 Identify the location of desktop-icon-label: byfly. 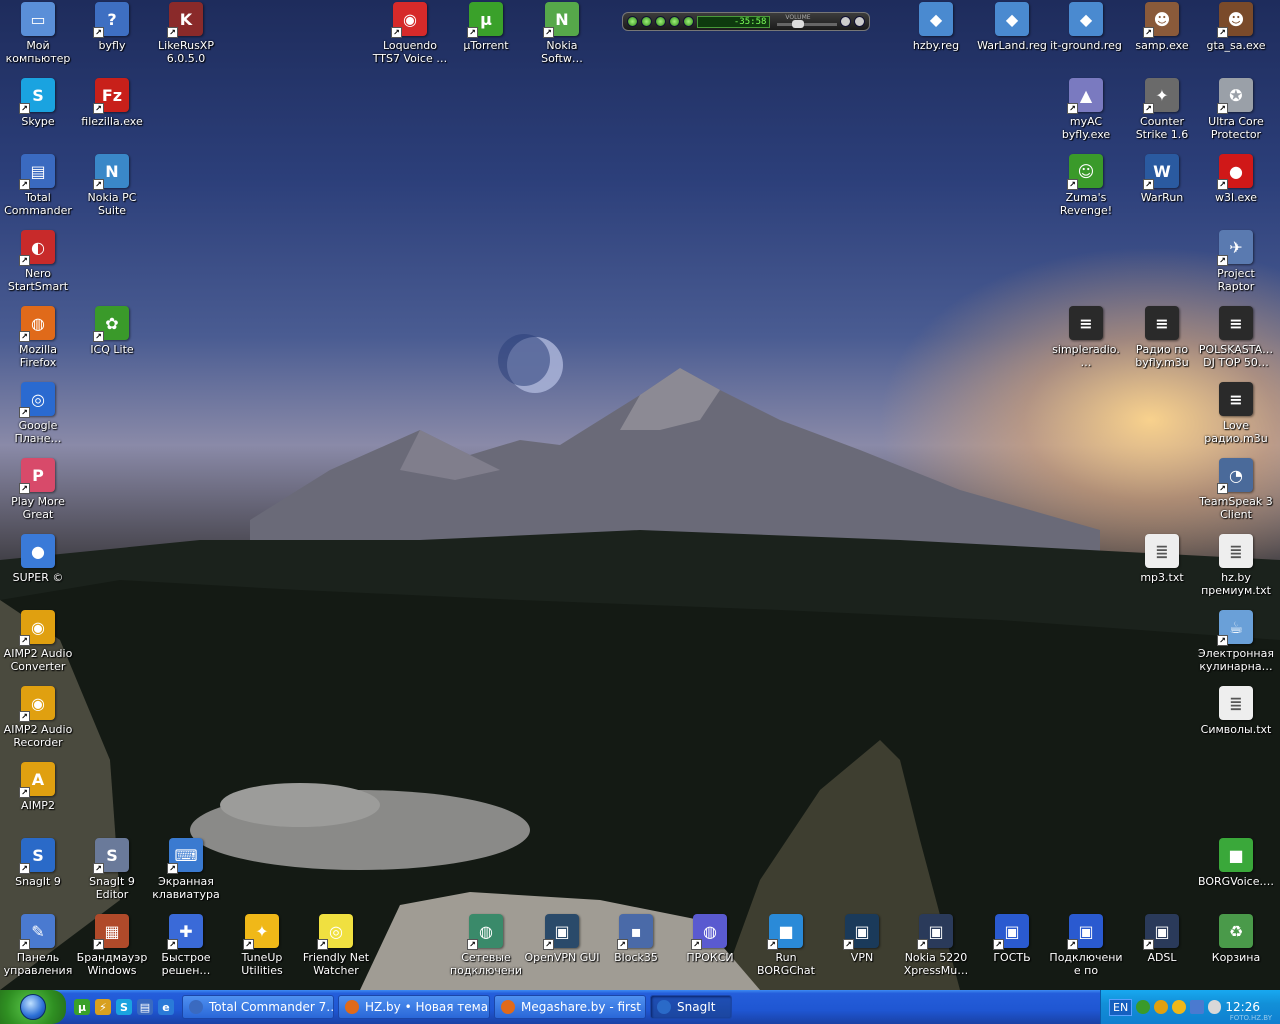
(112, 45).